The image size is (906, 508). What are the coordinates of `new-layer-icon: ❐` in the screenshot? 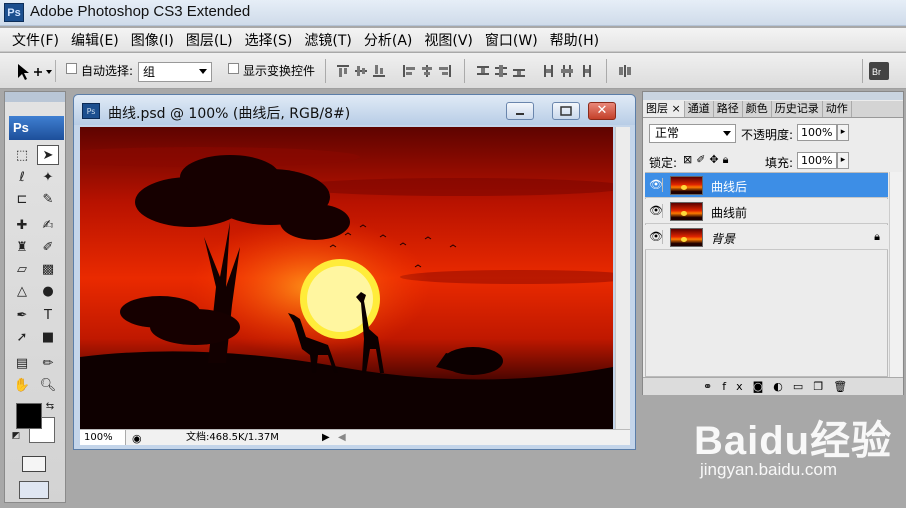 It's located at (823, 386).